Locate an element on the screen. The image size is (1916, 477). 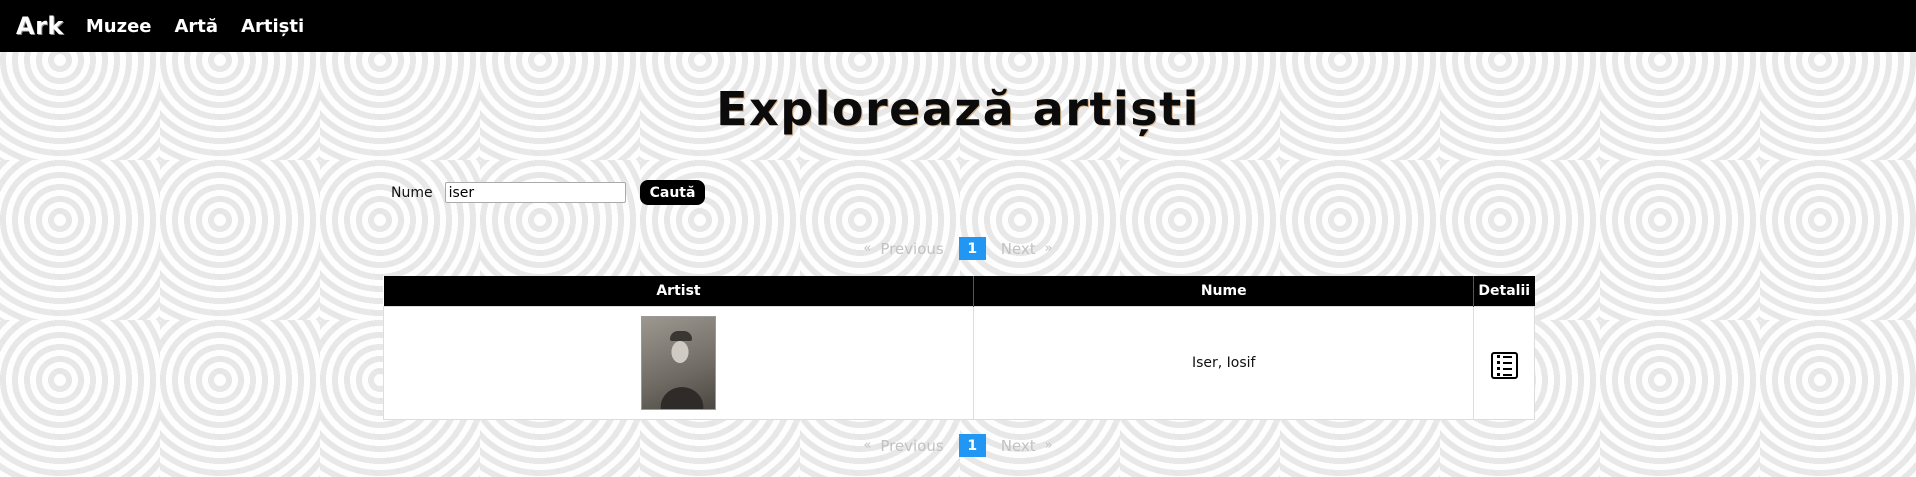
artist-portrait-image is located at coordinates (679, 362).